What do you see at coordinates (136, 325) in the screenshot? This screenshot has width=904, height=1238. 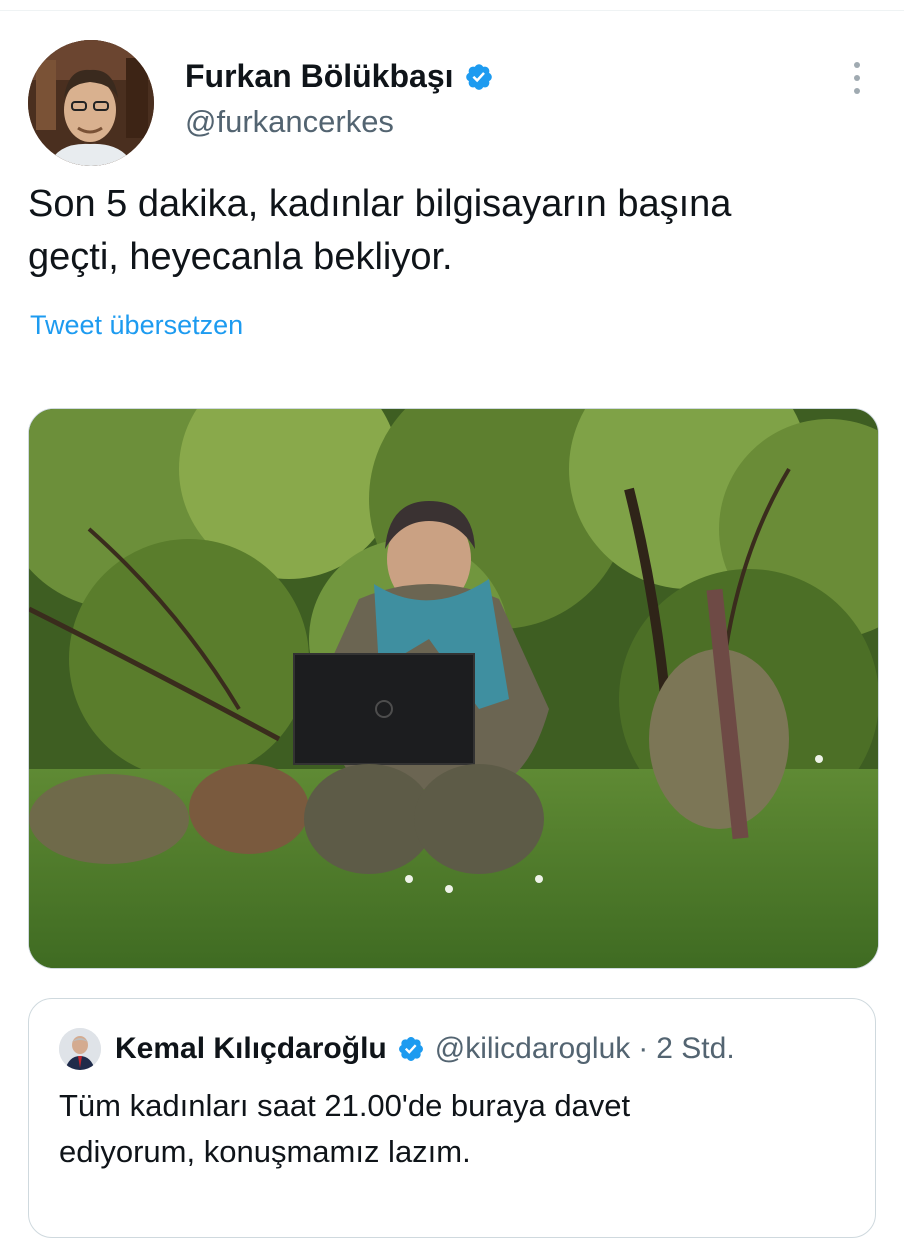 I see `translate-tweet-link: Tweet übersetzen` at bounding box center [136, 325].